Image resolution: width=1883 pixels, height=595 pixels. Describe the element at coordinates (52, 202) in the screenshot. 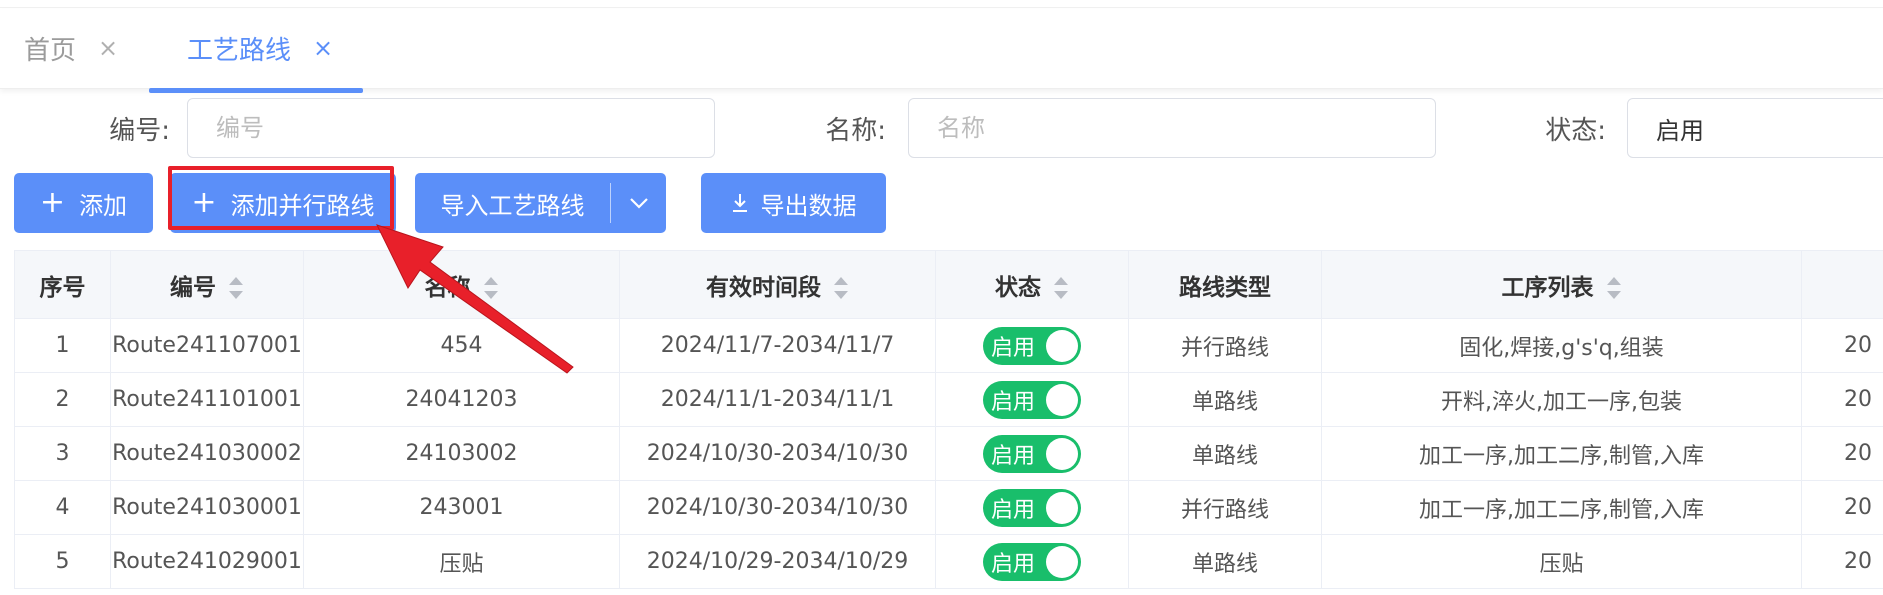

I see `plus-icon: +` at that location.